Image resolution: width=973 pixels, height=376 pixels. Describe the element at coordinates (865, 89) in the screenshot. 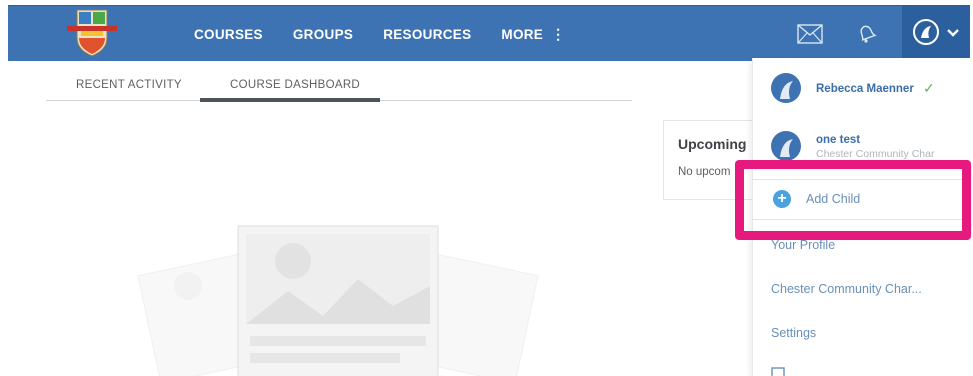

I see `user-name: Rebecca Maenner` at that location.